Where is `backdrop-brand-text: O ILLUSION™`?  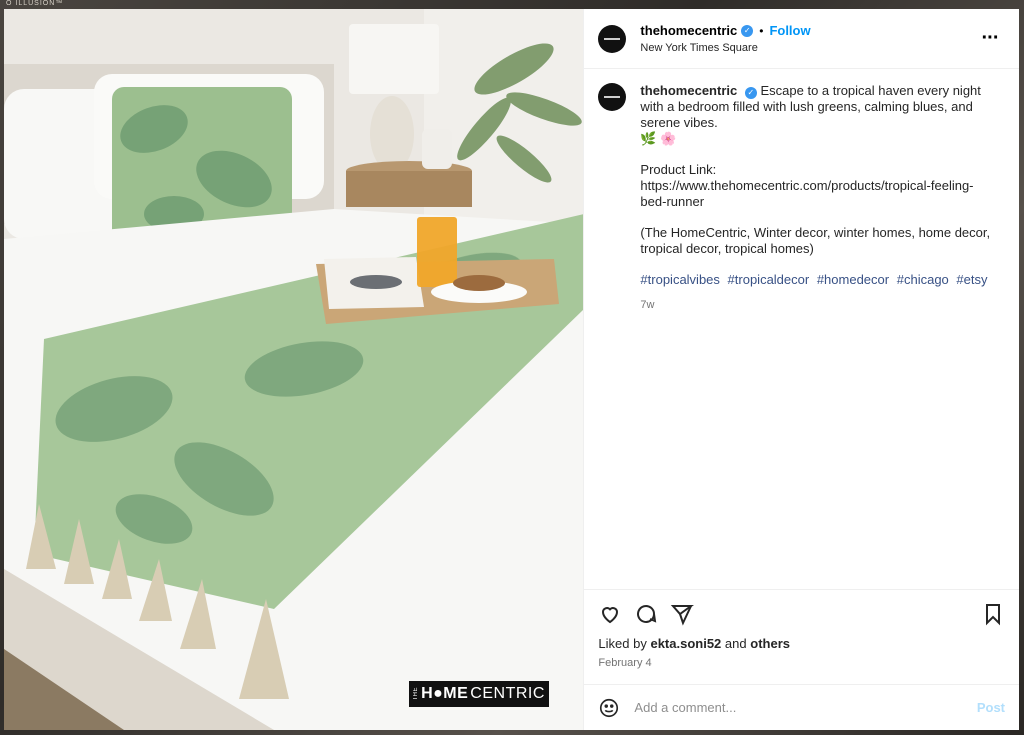 backdrop-brand-text: O ILLUSION™ is located at coordinates (35, 3).